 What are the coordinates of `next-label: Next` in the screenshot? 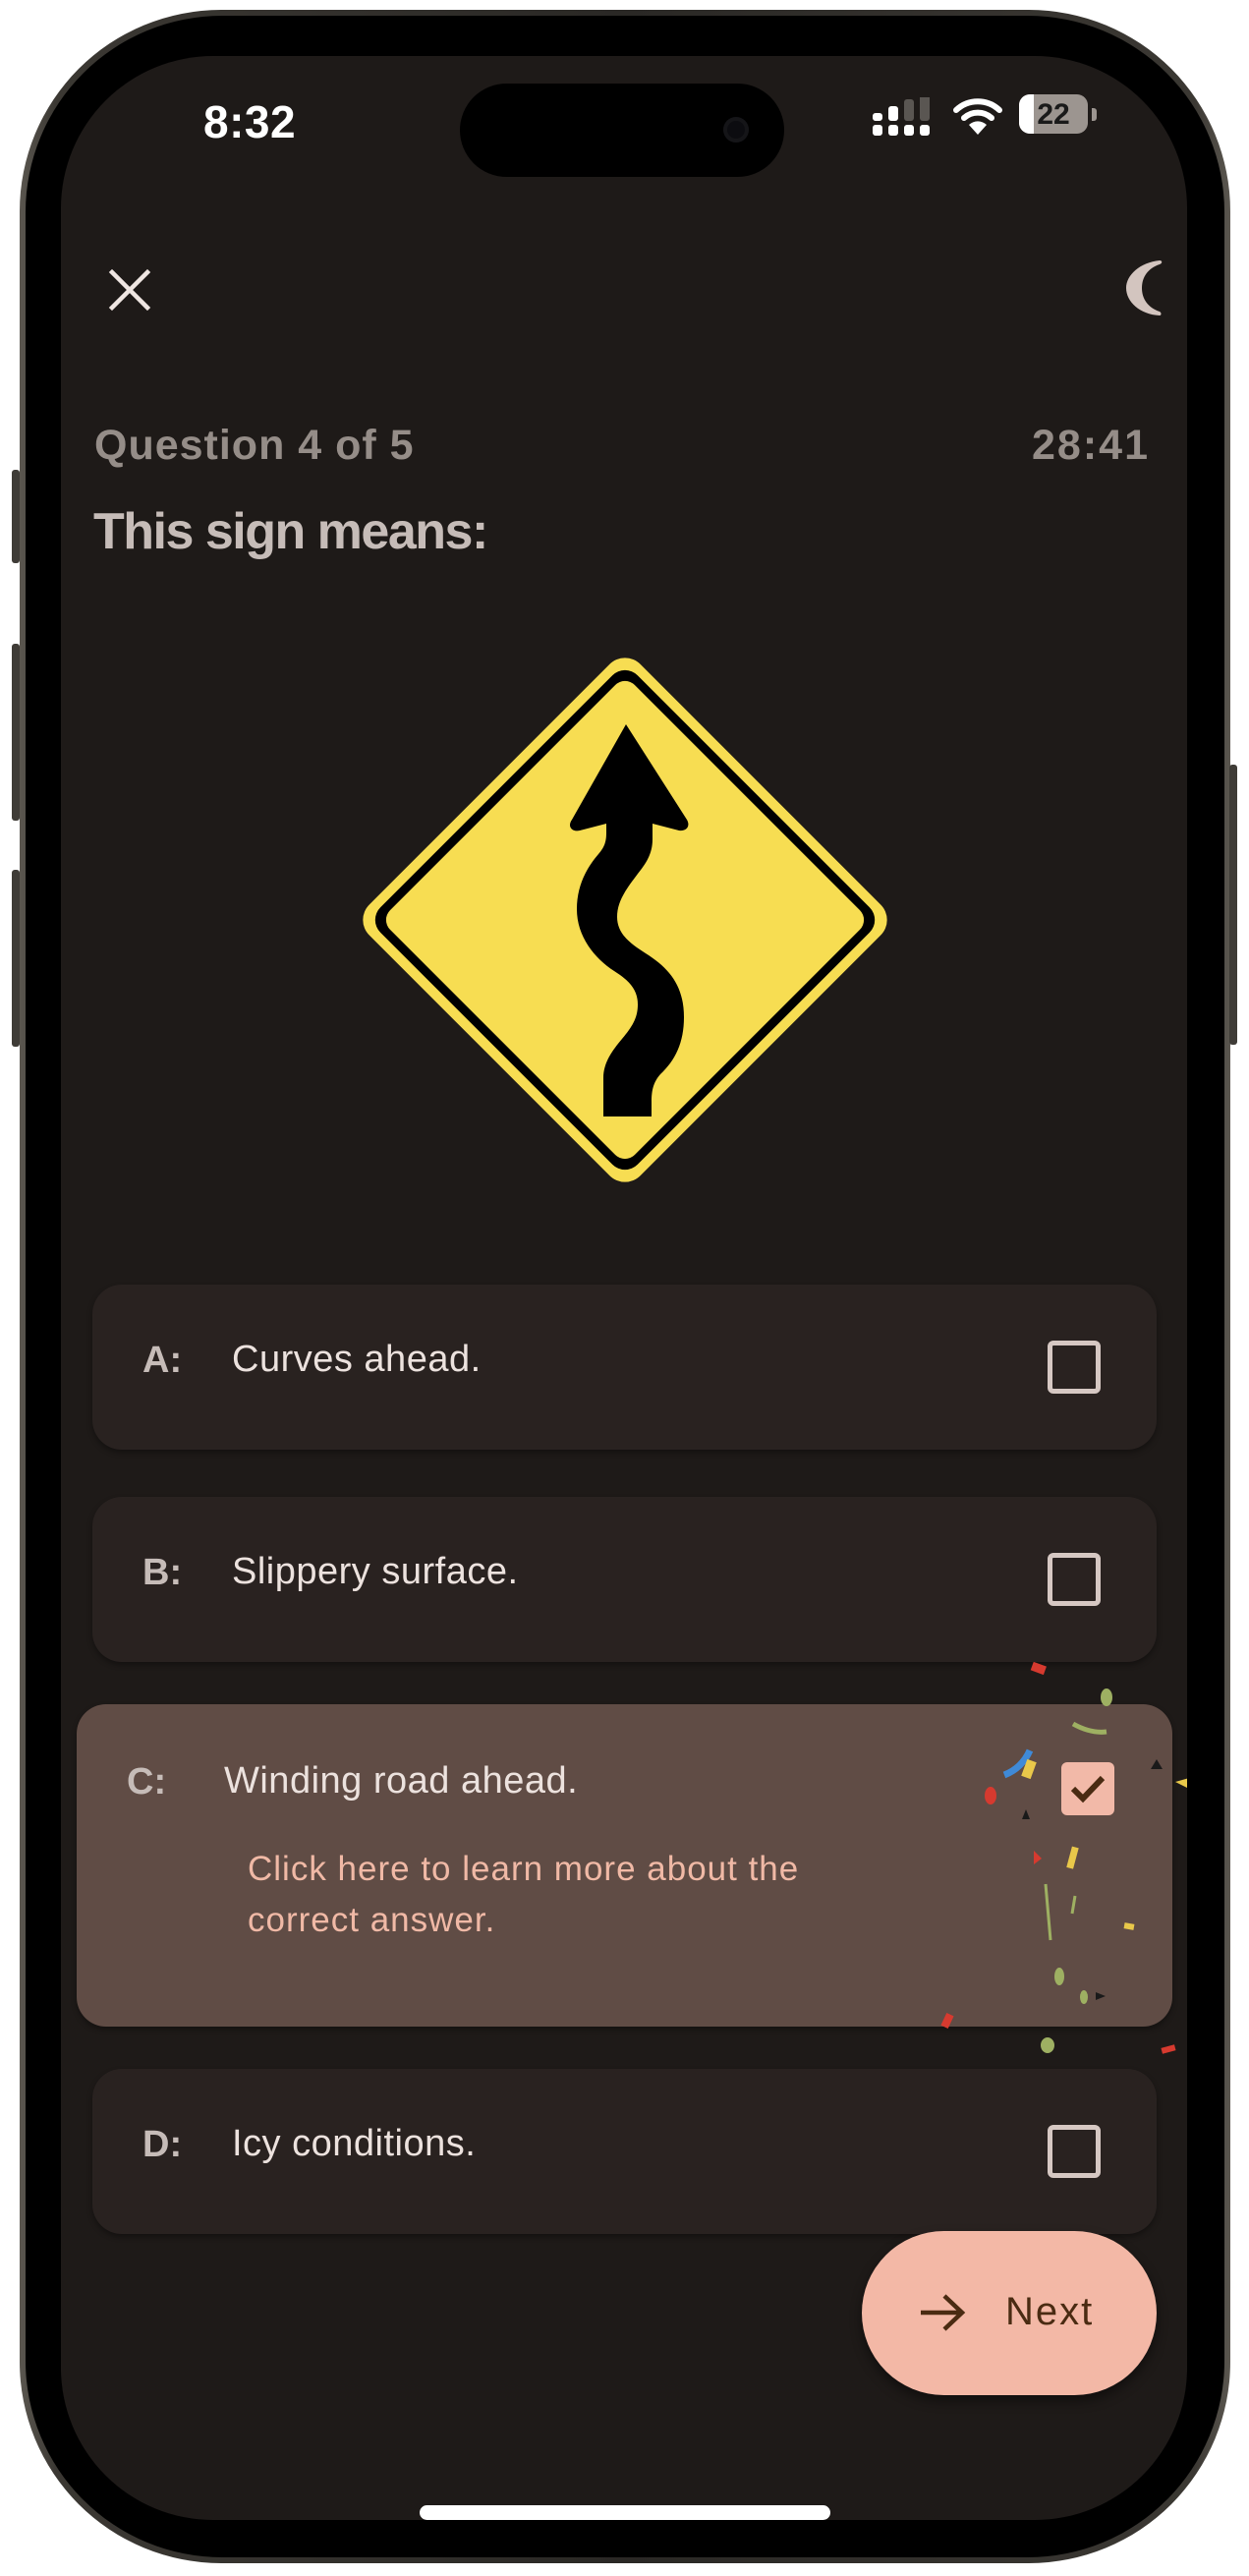 It's located at (1050, 2311).